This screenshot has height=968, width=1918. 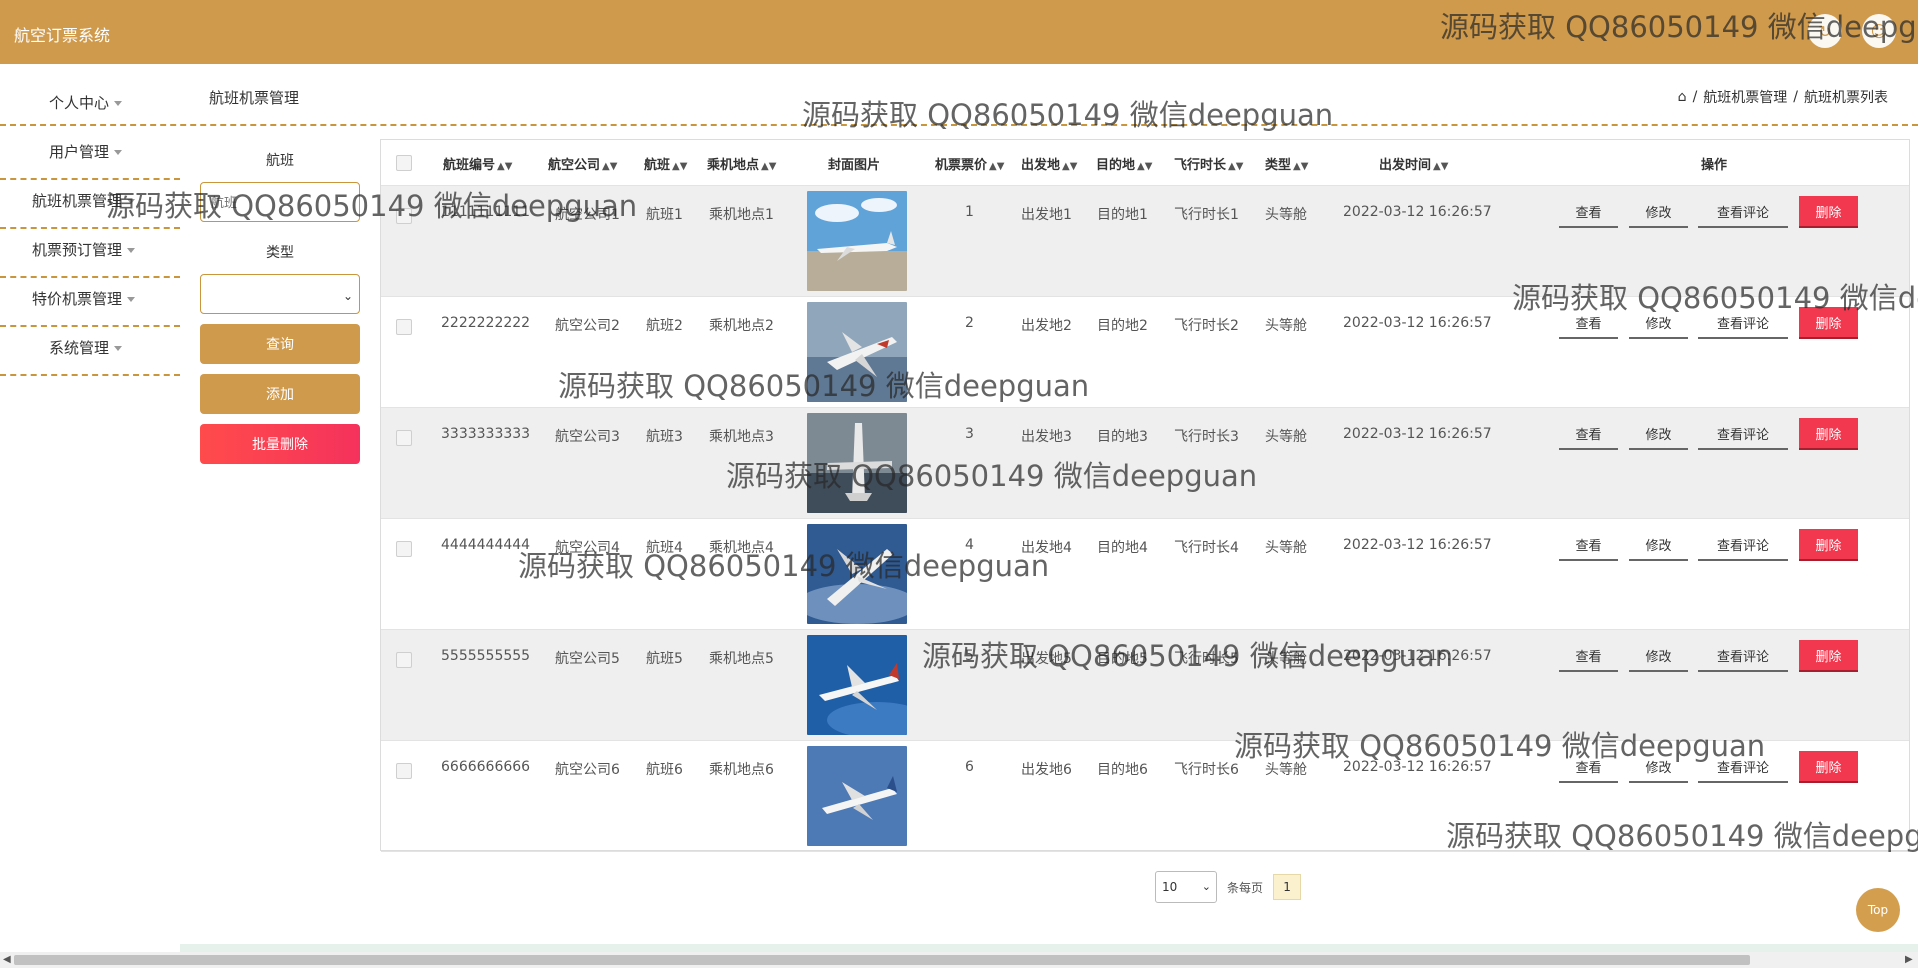 What do you see at coordinates (280, 294) in the screenshot?
I see `type-select: ⌄` at bounding box center [280, 294].